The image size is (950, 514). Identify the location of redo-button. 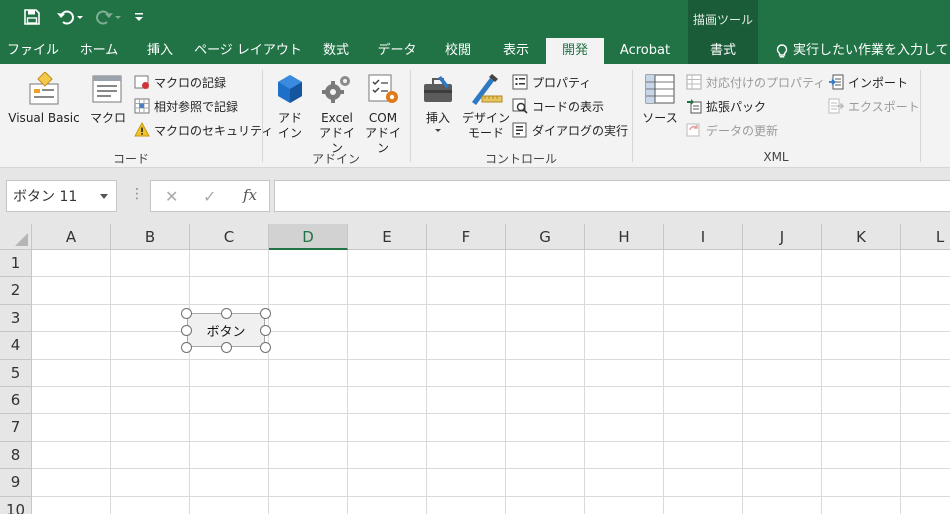
(108, 17).